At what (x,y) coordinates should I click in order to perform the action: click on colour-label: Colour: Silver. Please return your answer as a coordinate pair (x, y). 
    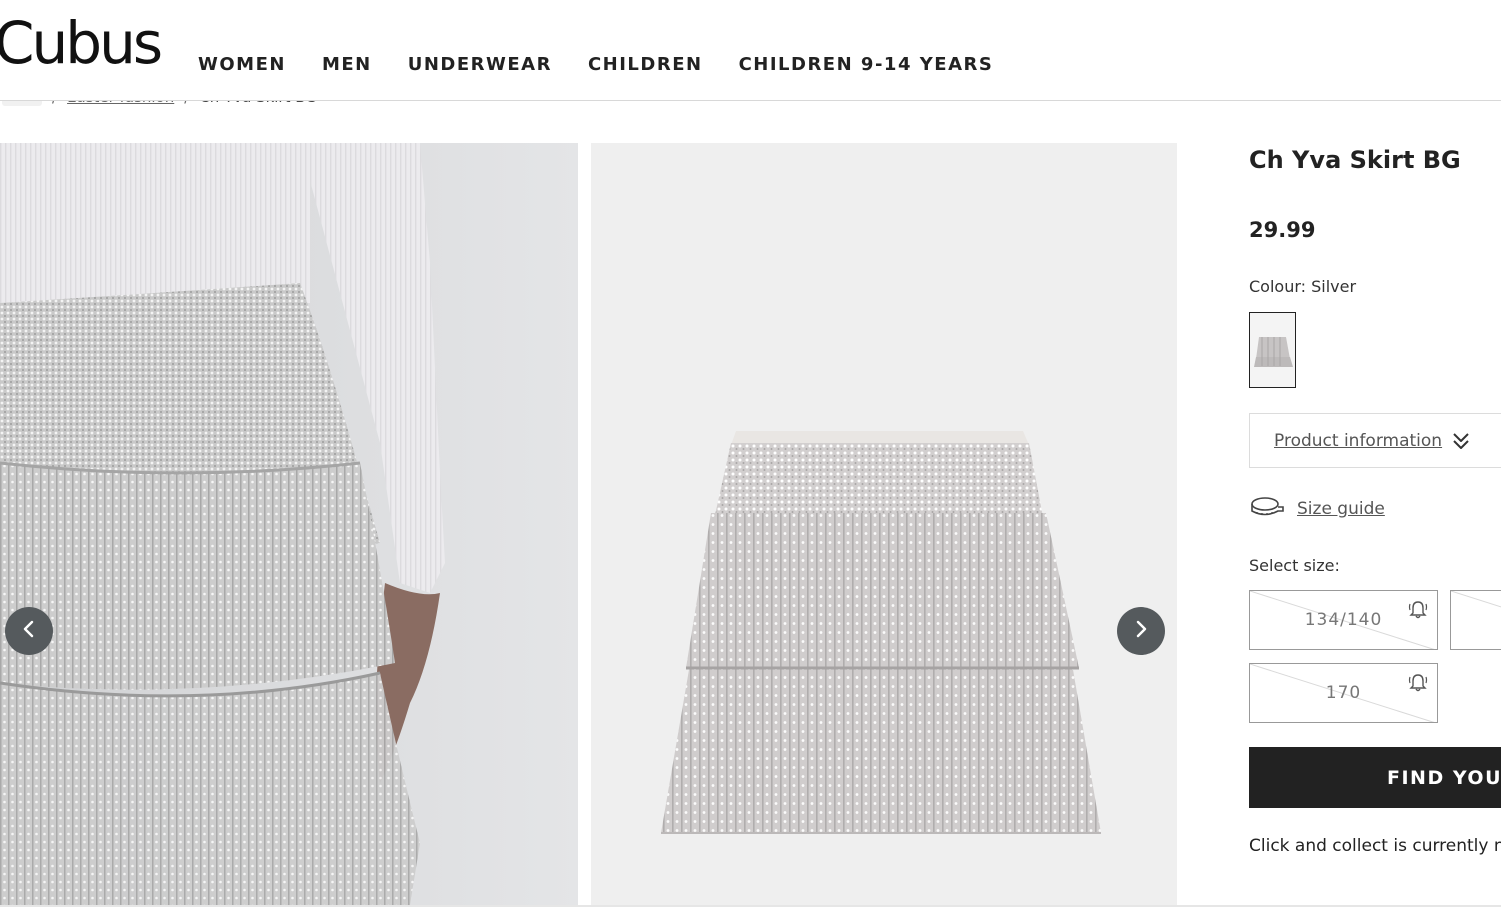
    Looking at the image, I should click on (1303, 286).